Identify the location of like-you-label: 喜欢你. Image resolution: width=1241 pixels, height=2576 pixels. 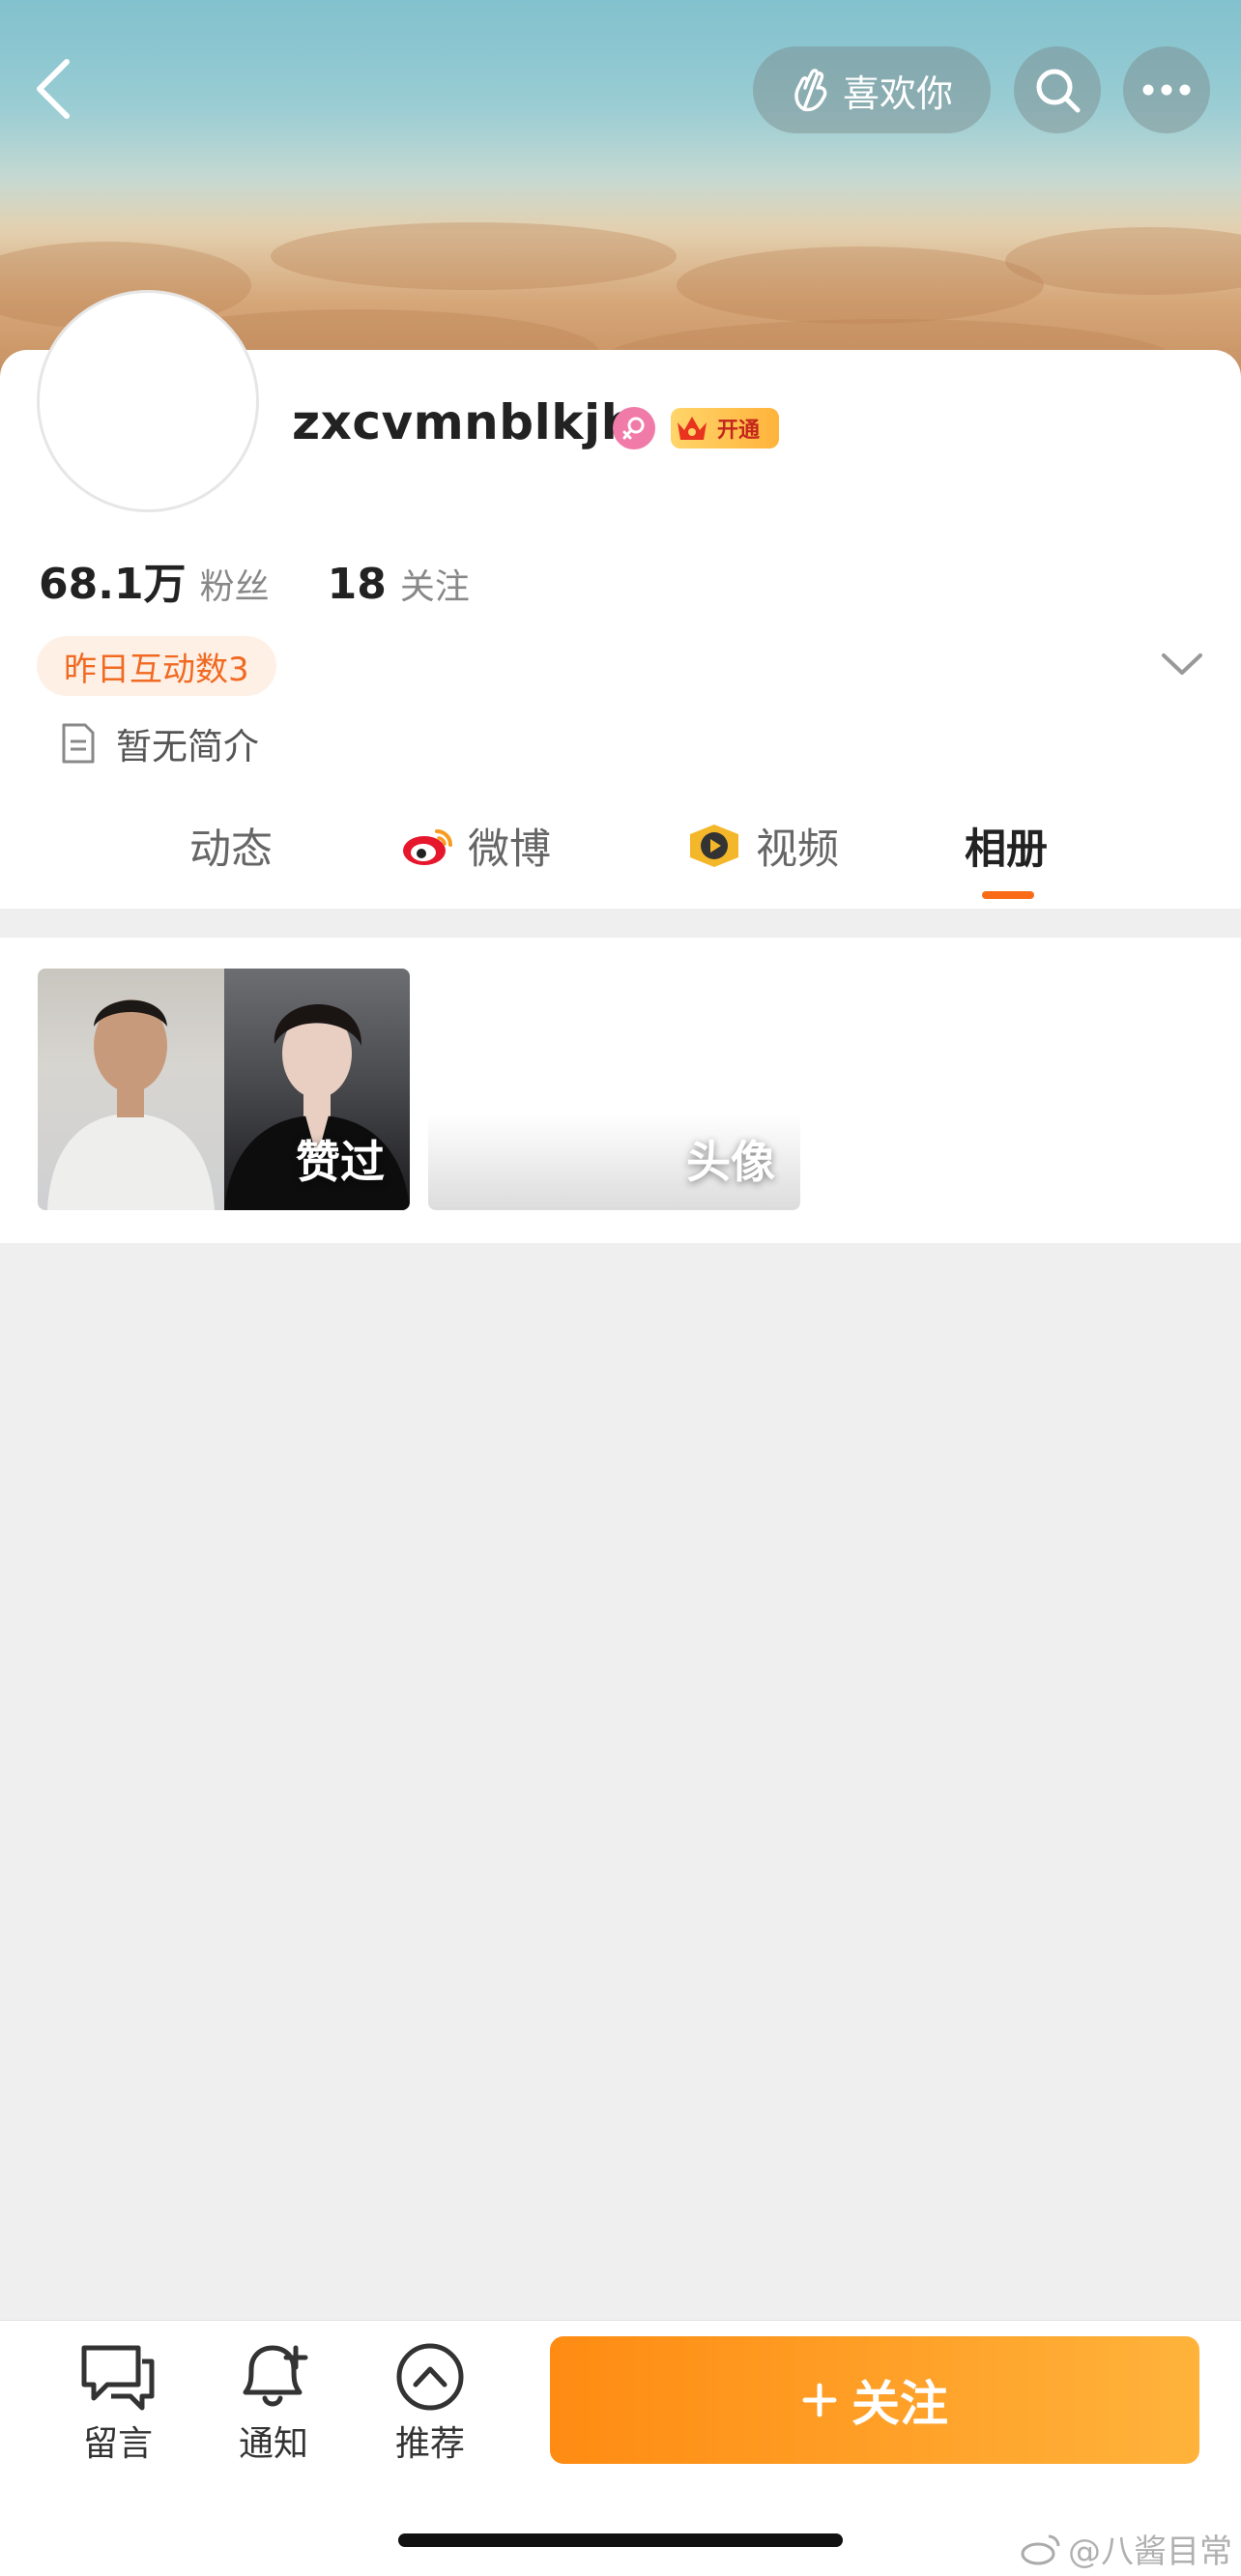
(897, 93).